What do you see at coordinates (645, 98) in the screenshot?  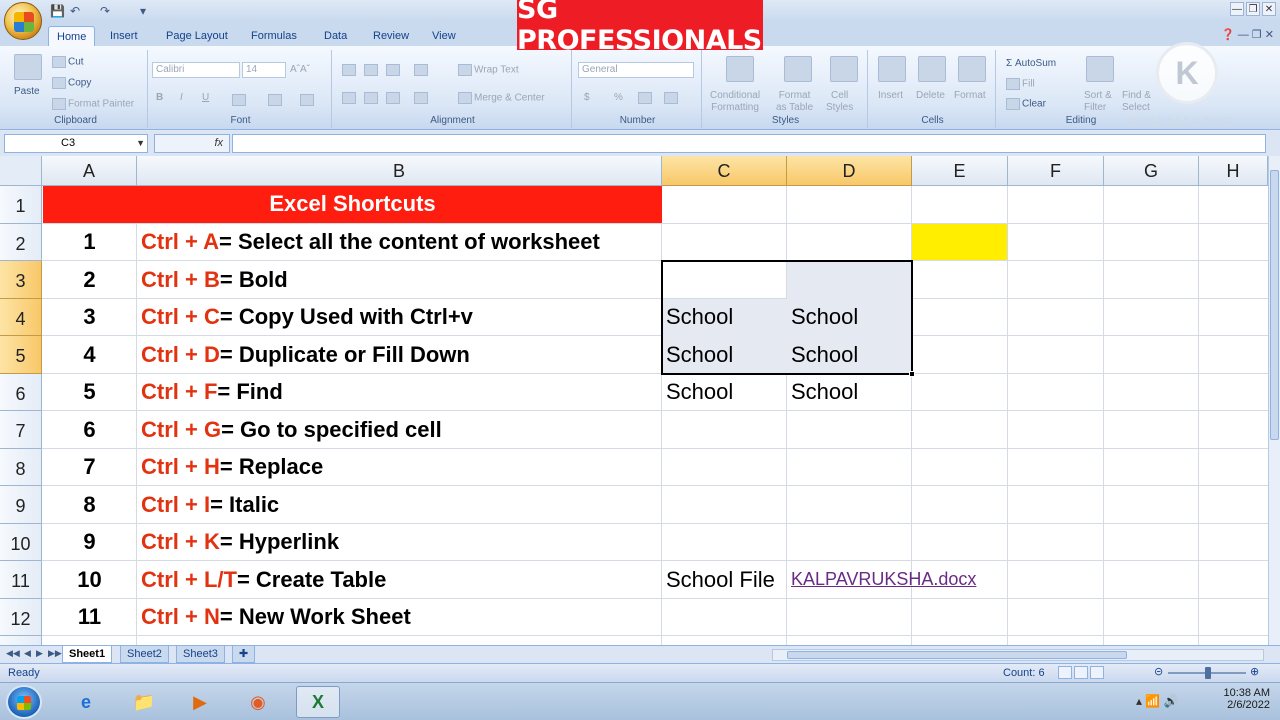 I see `increase-decimal-icon` at bounding box center [645, 98].